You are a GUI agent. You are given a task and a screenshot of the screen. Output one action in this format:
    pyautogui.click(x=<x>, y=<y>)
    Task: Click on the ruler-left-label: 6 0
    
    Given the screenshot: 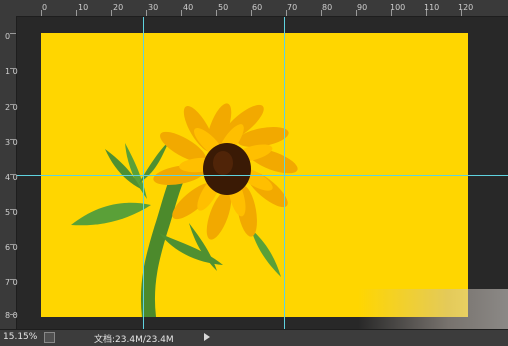 What is the action you would take?
    pyautogui.click(x=11, y=247)
    